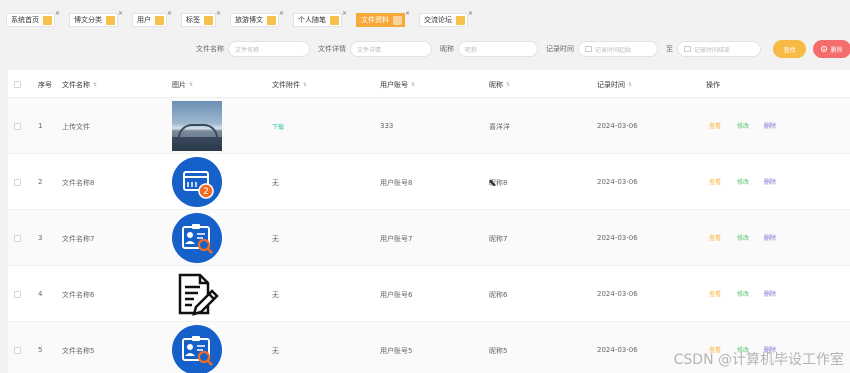  I want to click on table-row: 3 文件名称7 无 用户账号7 昵称7 2024-03-06 查看 修改 删除, so click(429, 238).